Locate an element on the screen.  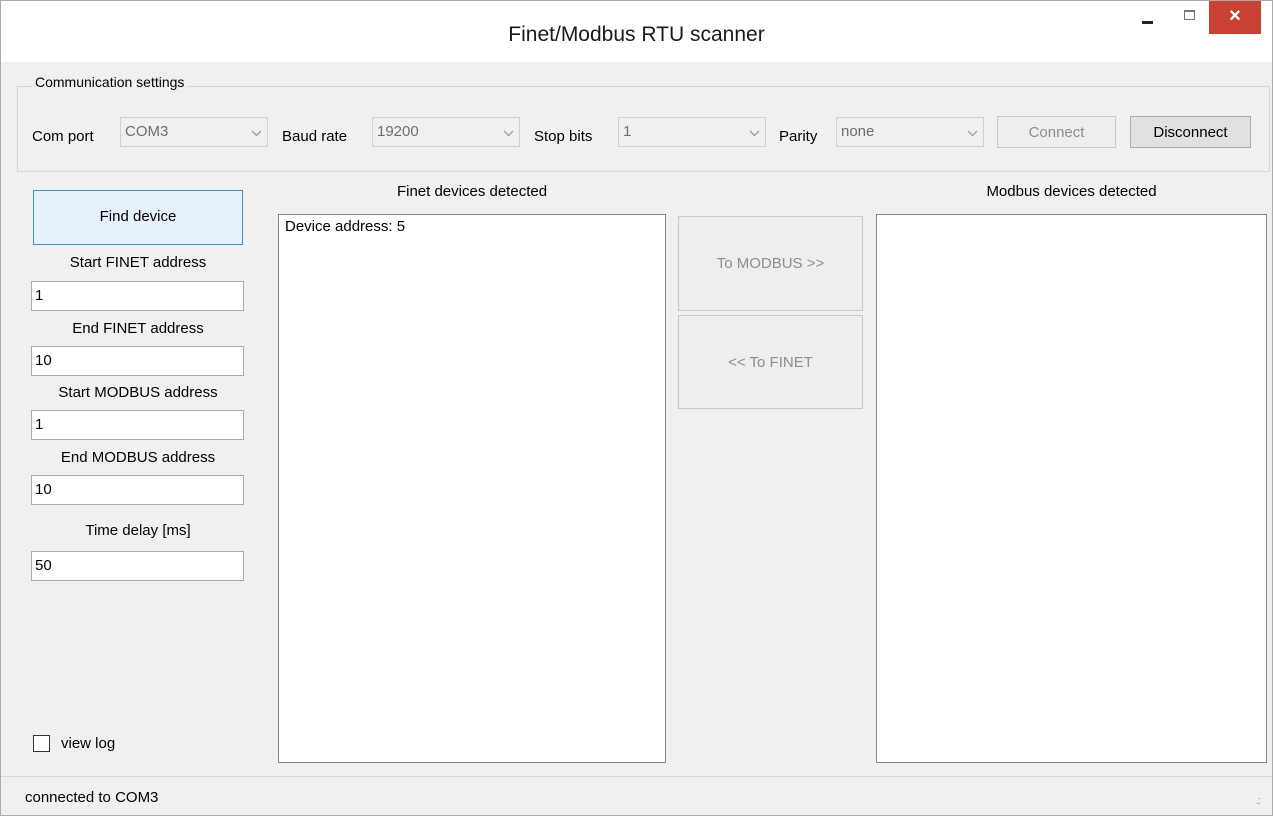
resize-grip-icon: .: is located at coordinates (1258, 801).